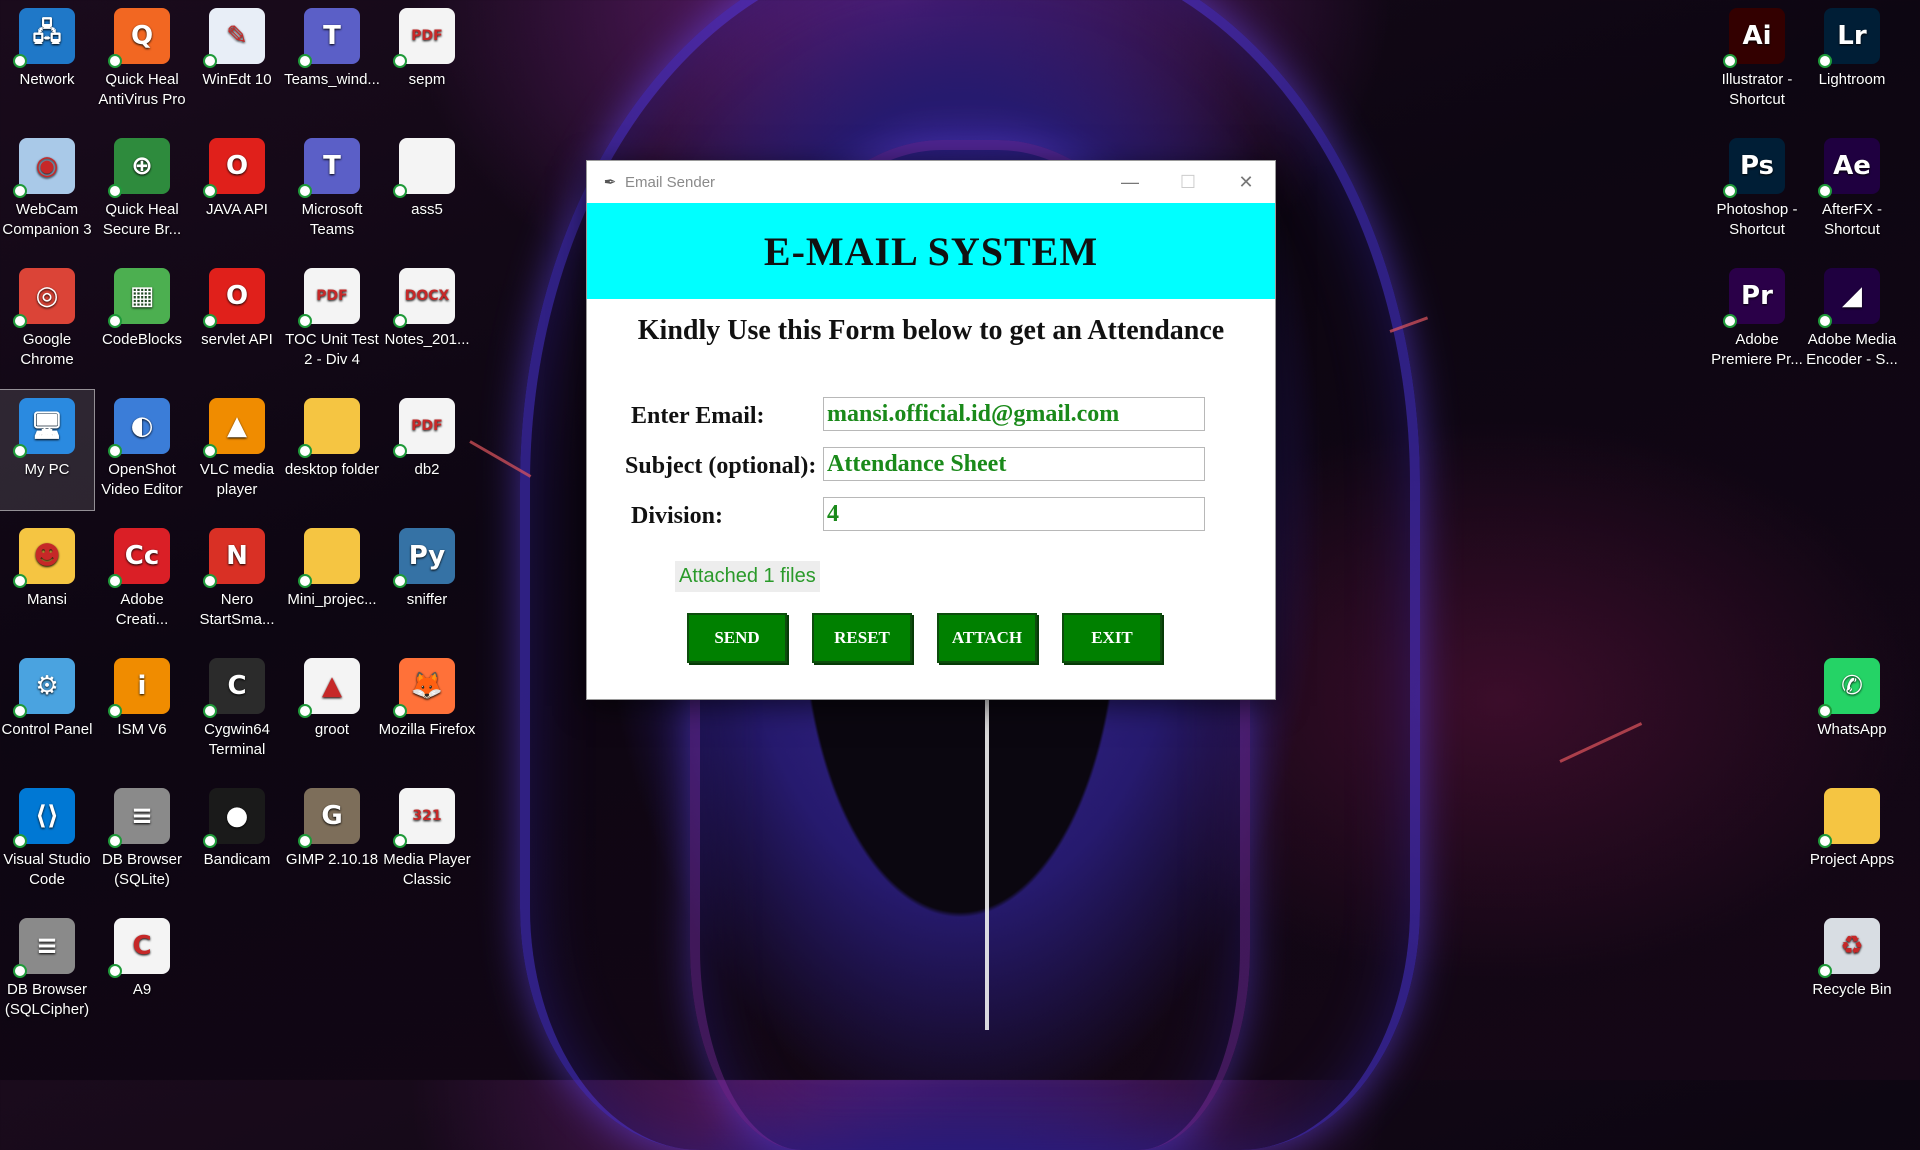 The image size is (1920, 1150). I want to click on ism-icon: i, so click(139, 688).